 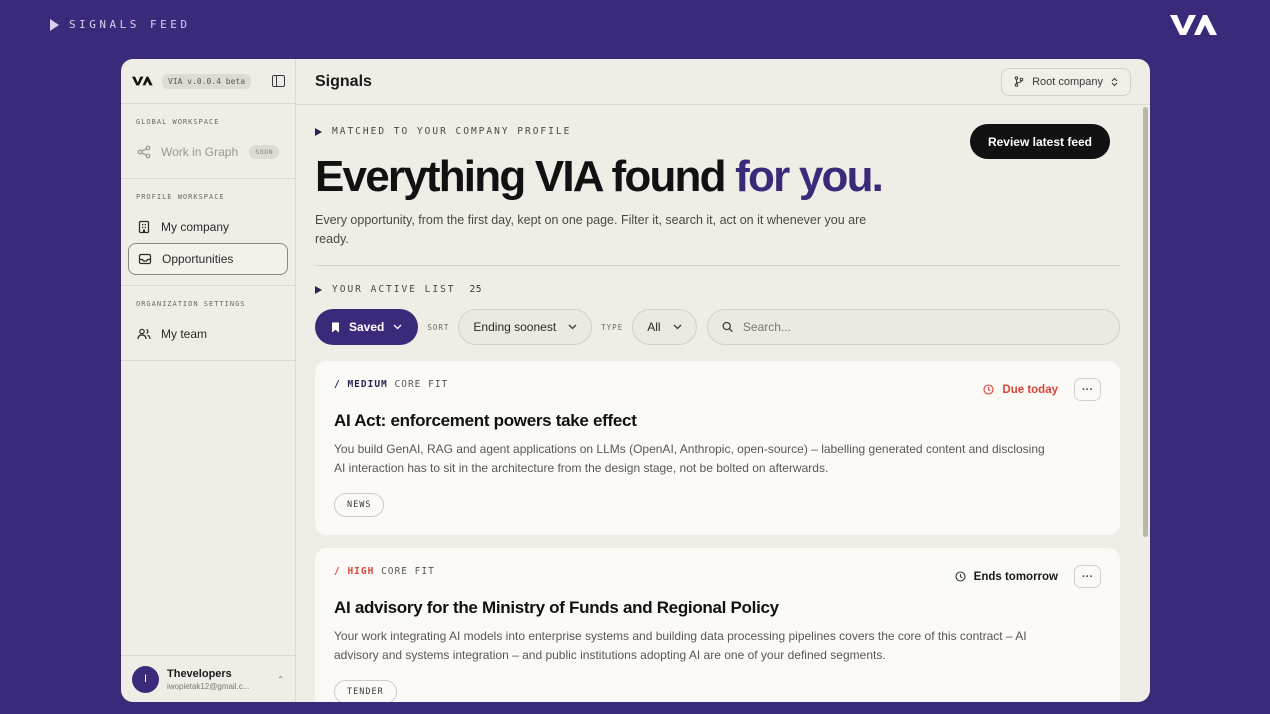 What do you see at coordinates (717, 421) in the screenshot?
I see `card-title: AI Act: enforcement powers take effect` at bounding box center [717, 421].